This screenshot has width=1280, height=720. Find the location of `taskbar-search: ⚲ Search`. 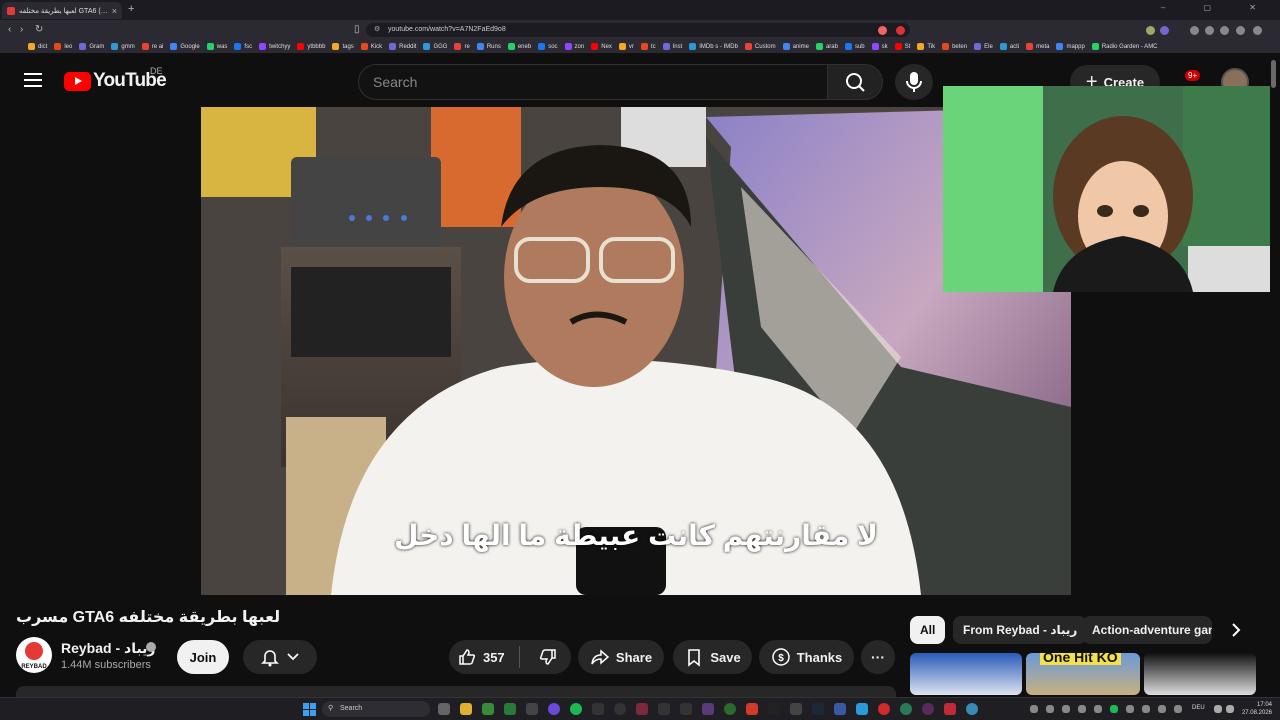

taskbar-search: ⚲ Search is located at coordinates (376, 709).